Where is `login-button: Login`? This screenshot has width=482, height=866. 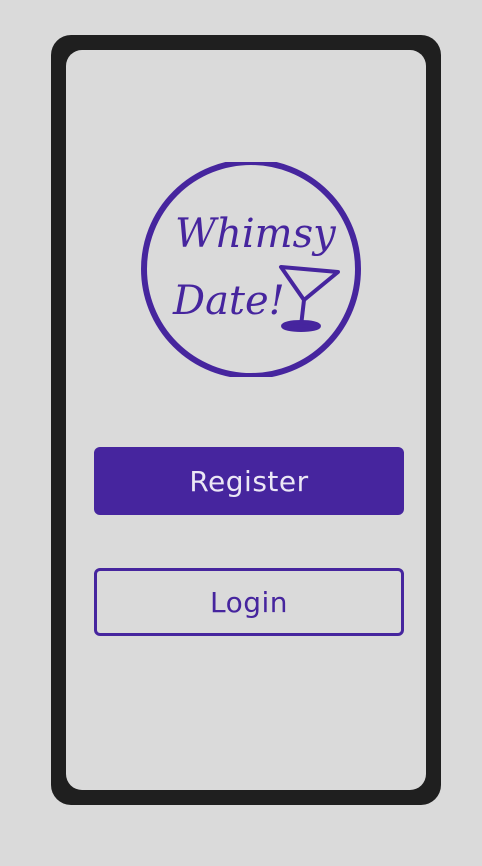 login-button: Login is located at coordinates (249, 602).